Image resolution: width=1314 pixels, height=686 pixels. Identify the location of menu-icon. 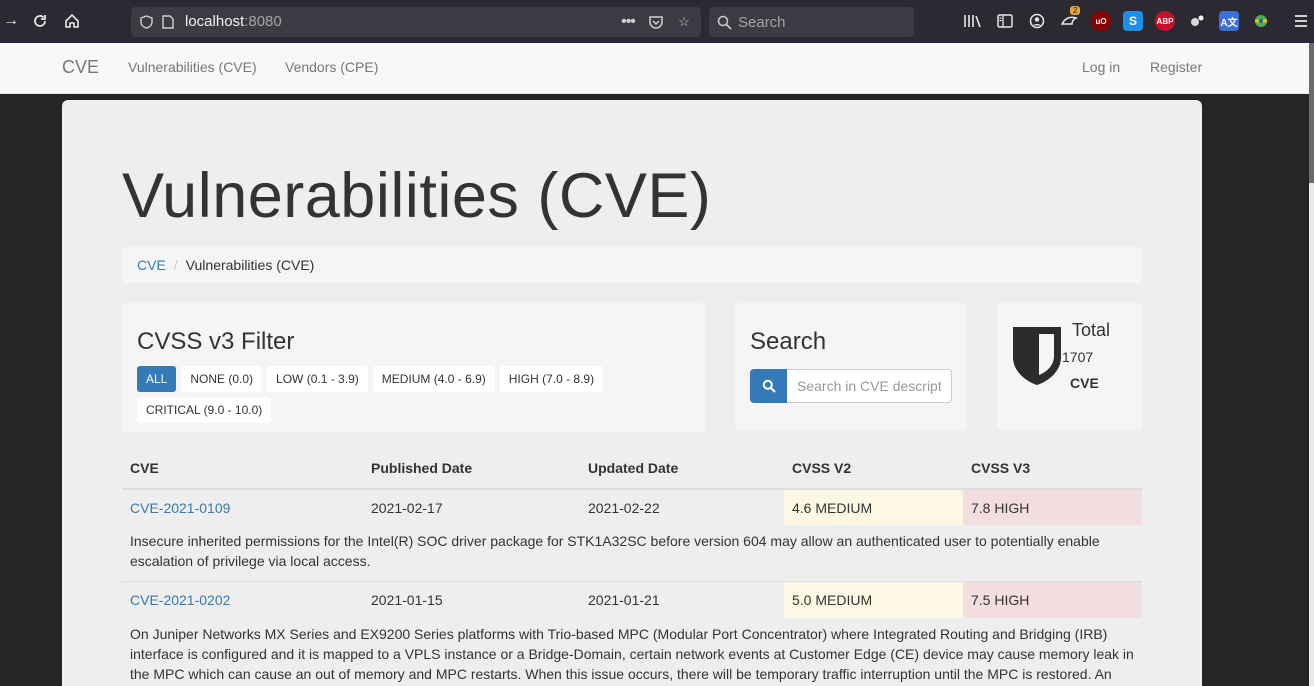
(1301, 21).